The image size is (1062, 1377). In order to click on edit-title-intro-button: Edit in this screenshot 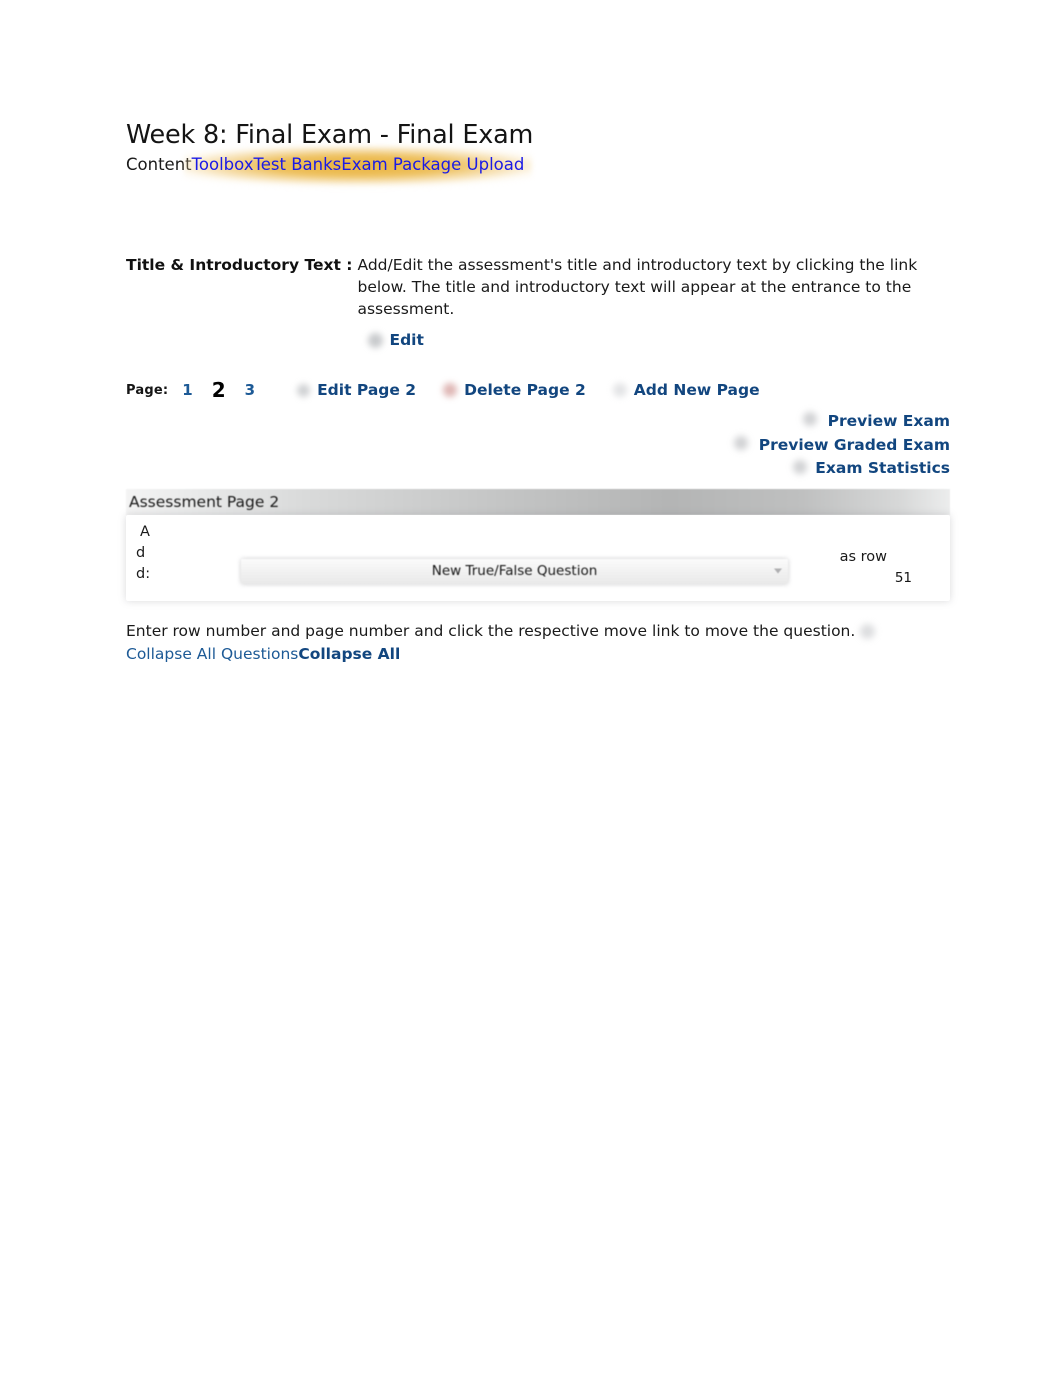, I will do `click(406, 340)`.